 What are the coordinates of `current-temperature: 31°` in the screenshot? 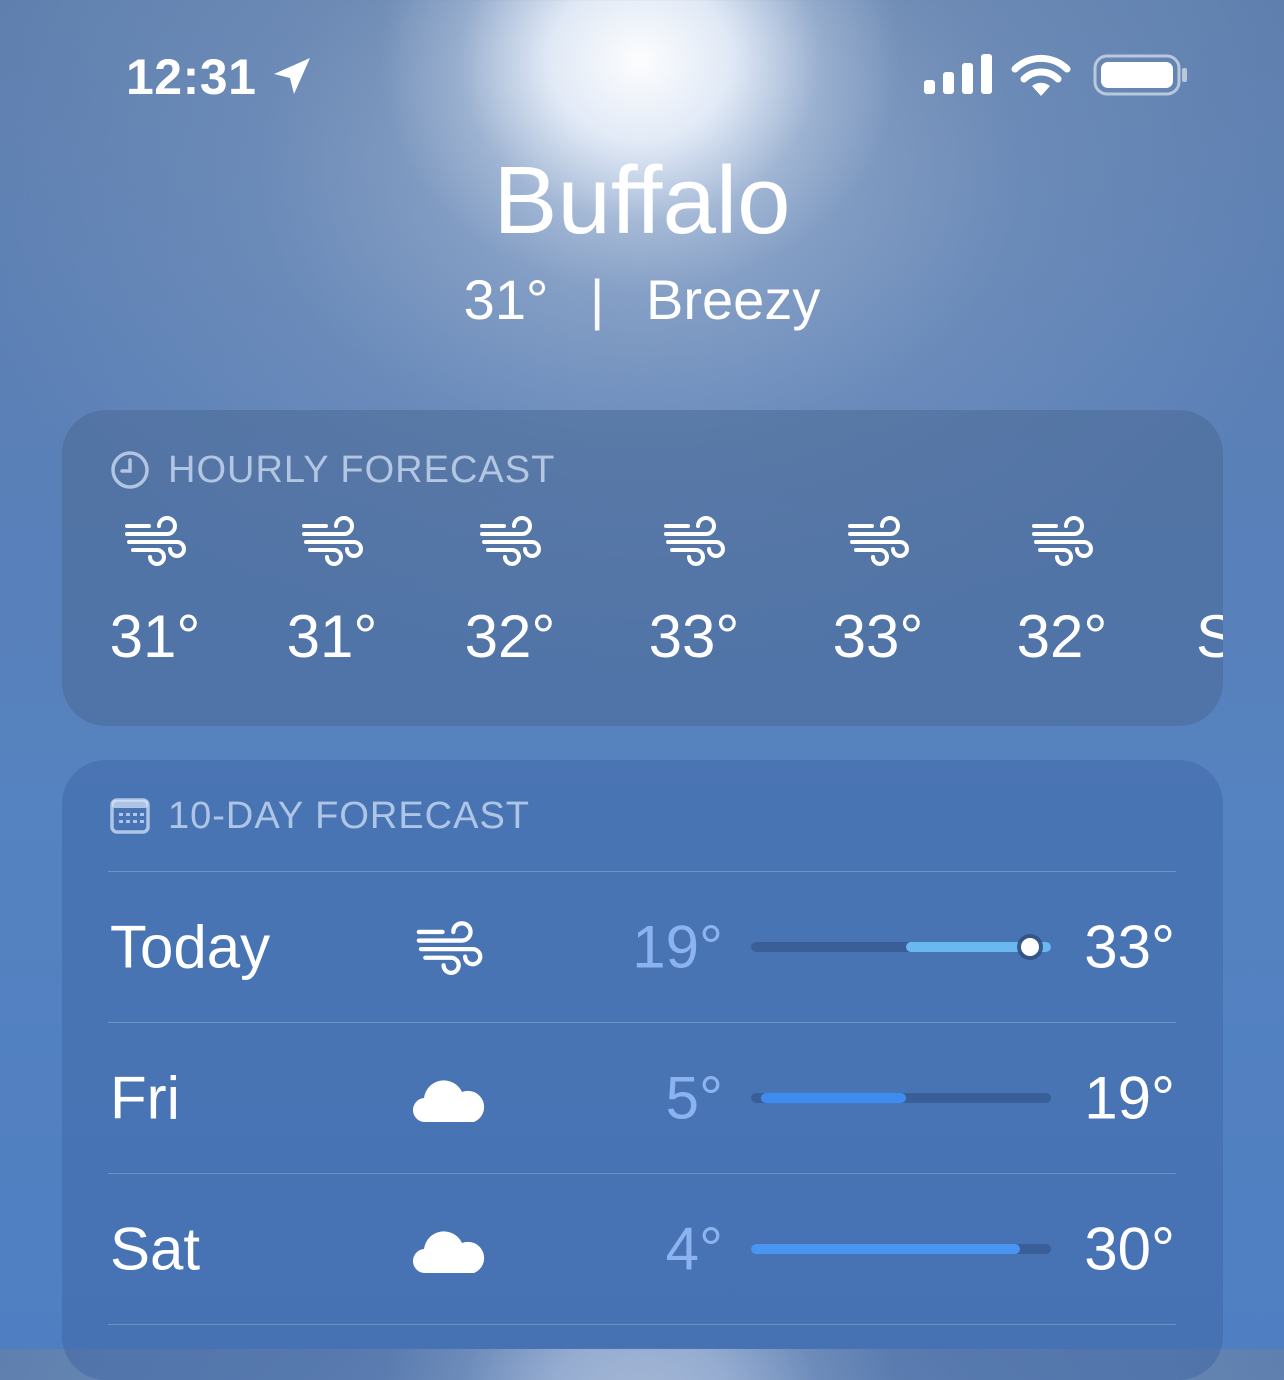 It's located at (506, 299).